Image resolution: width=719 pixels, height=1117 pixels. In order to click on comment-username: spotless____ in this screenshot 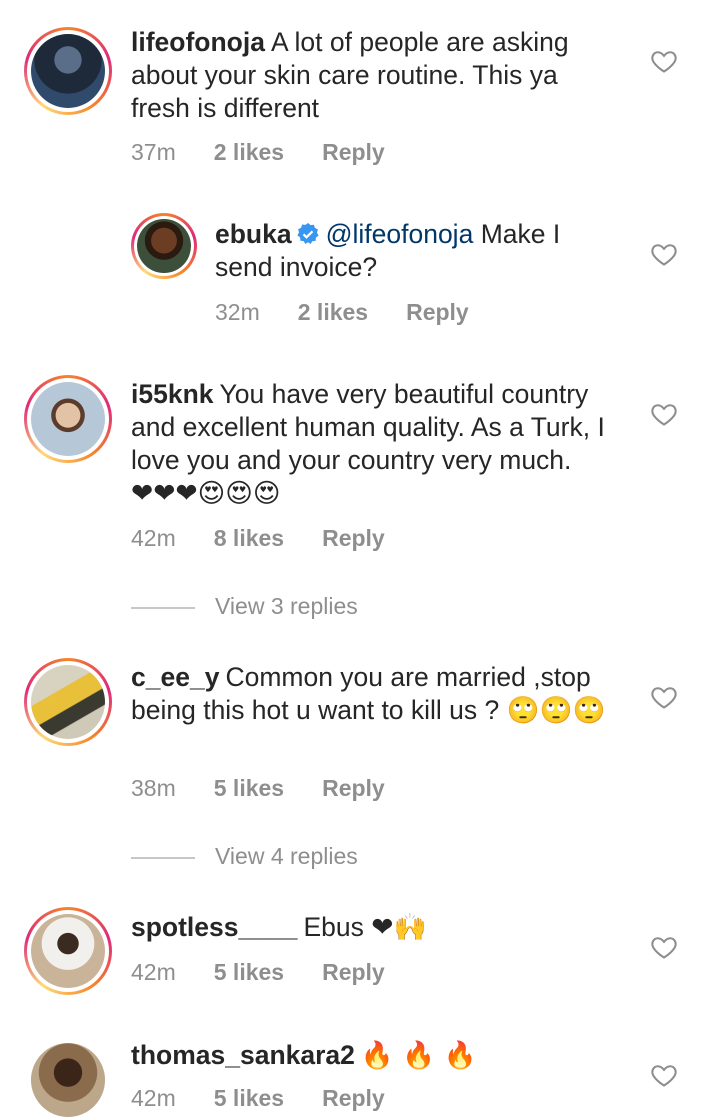, I will do `click(214, 927)`.